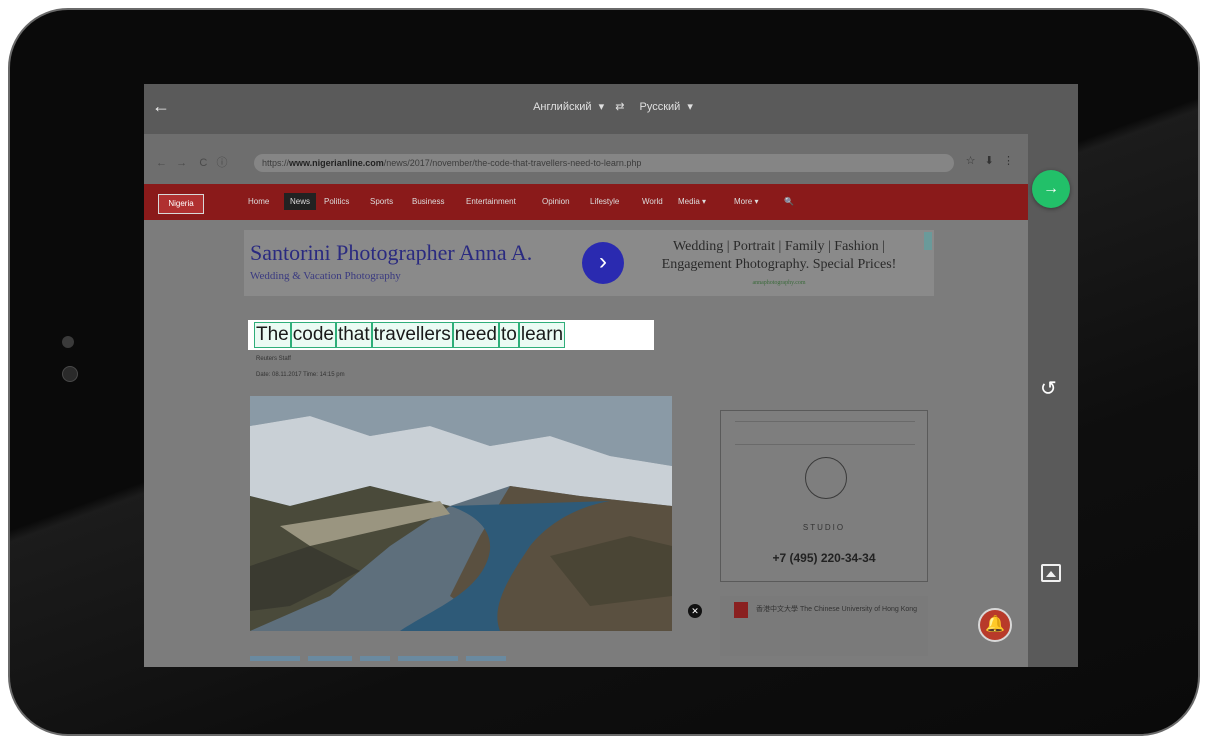 Image resolution: width=1210 pixels, height=742 pixels. What do you see at coordinates (203, 163) in the screenshot?
I see `reload-icon: C` at bounding box center [203, 163].